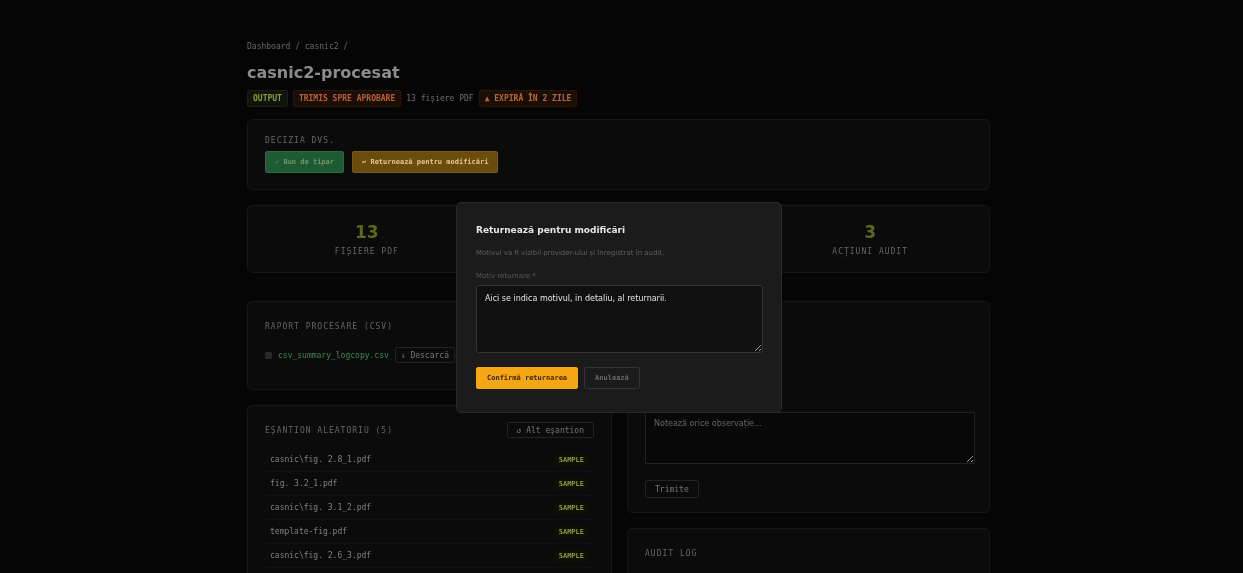 Image resolution: width=1243 pixels, height=573 pixels. Describe the element at coordinates (347, 98) in the screenshot. I see `status-badge: TRIMIS SPRE APROBARE` at that location.